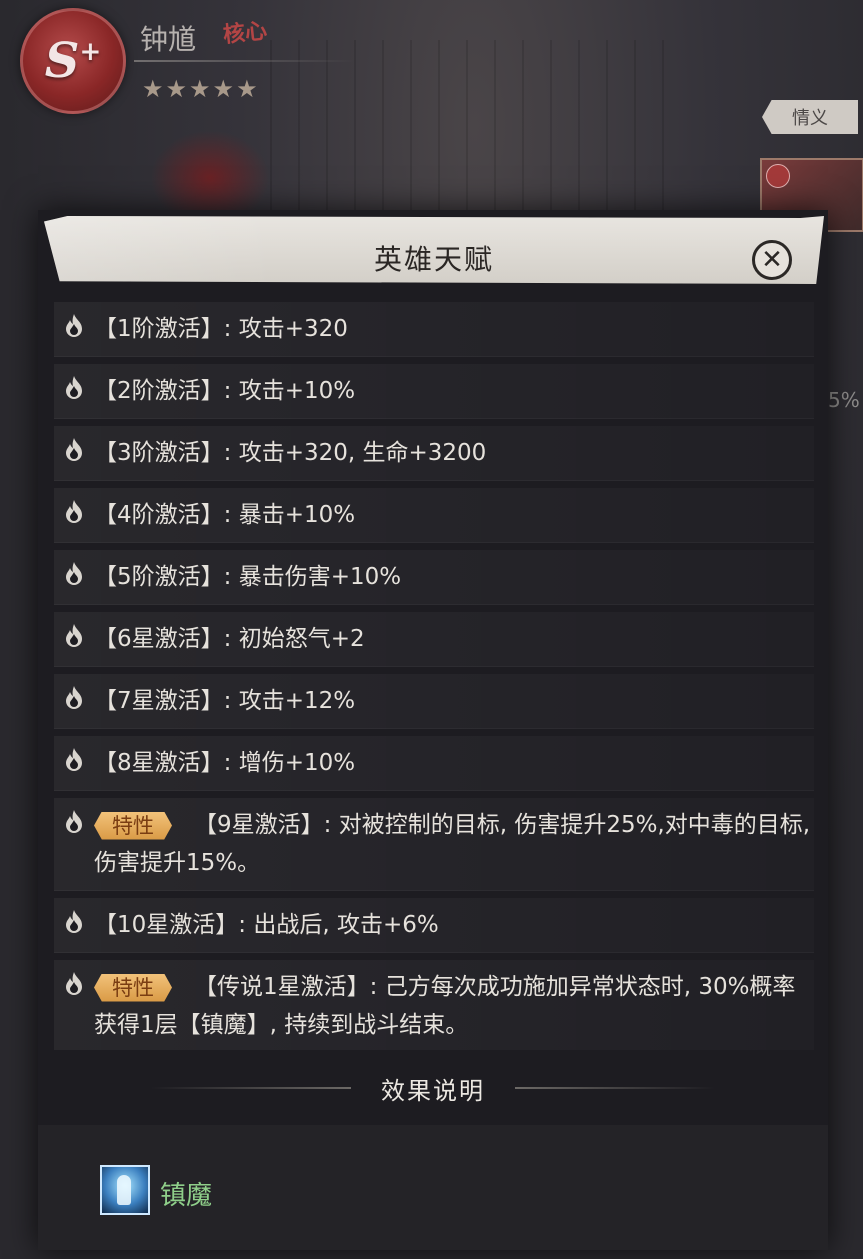 Image resolution: width=863 pixels, height=1259 pixels. I want to click on background-flame, so click(210, 170).